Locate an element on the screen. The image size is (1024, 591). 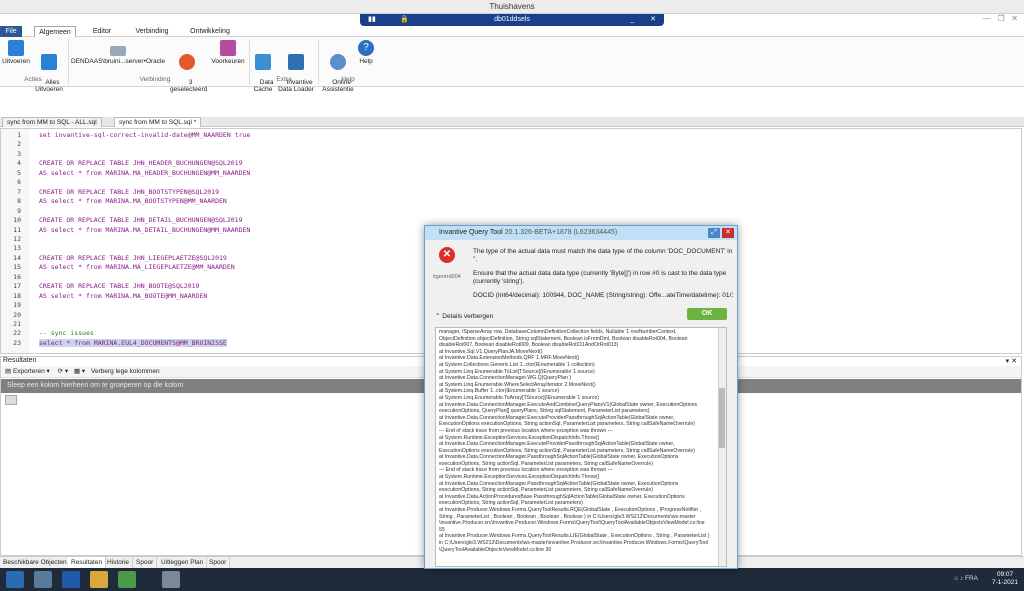
question-icon: ? is located at coordinates (366, 48).